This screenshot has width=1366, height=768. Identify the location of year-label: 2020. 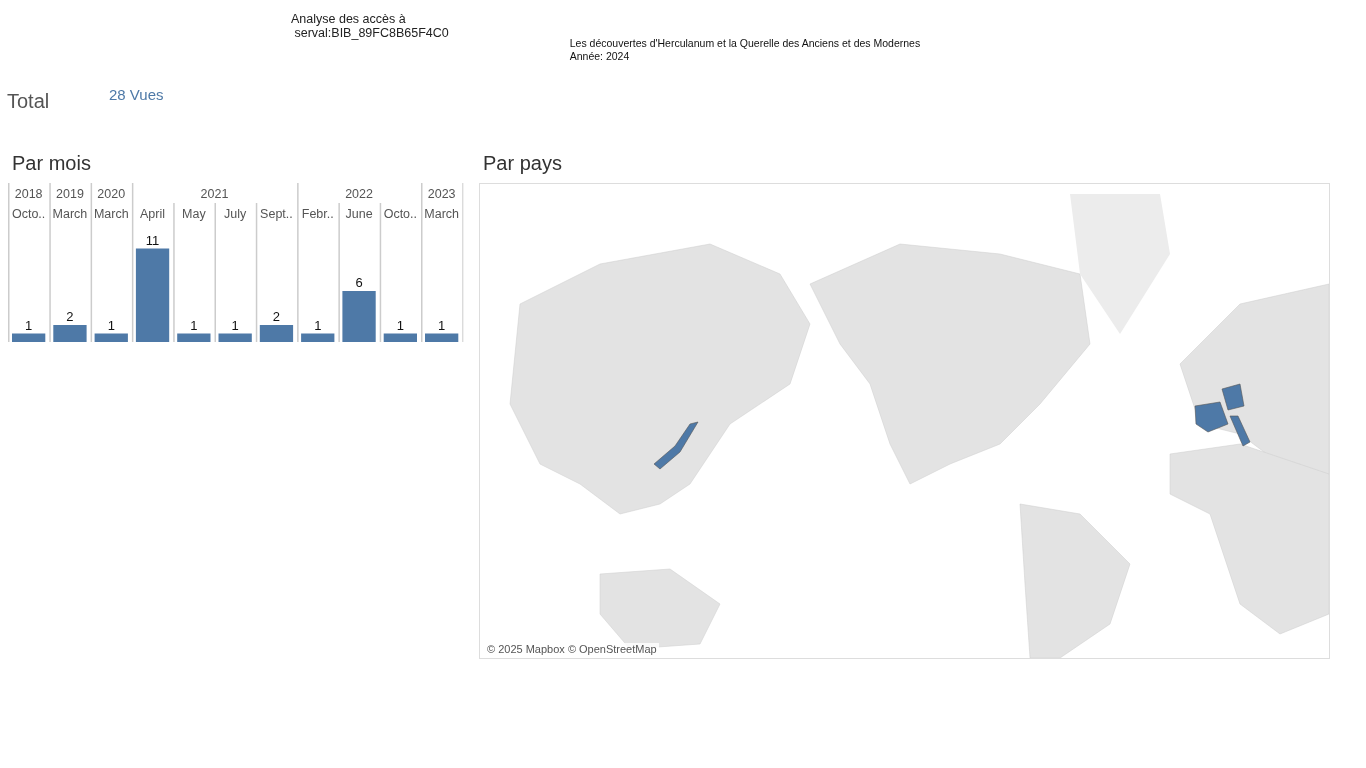
(111, 194).